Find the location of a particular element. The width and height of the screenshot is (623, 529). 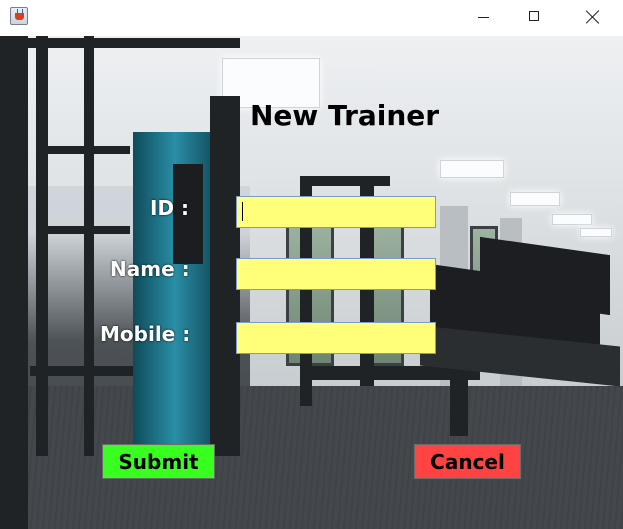

minimize-button is located at coordinates (484, 18).